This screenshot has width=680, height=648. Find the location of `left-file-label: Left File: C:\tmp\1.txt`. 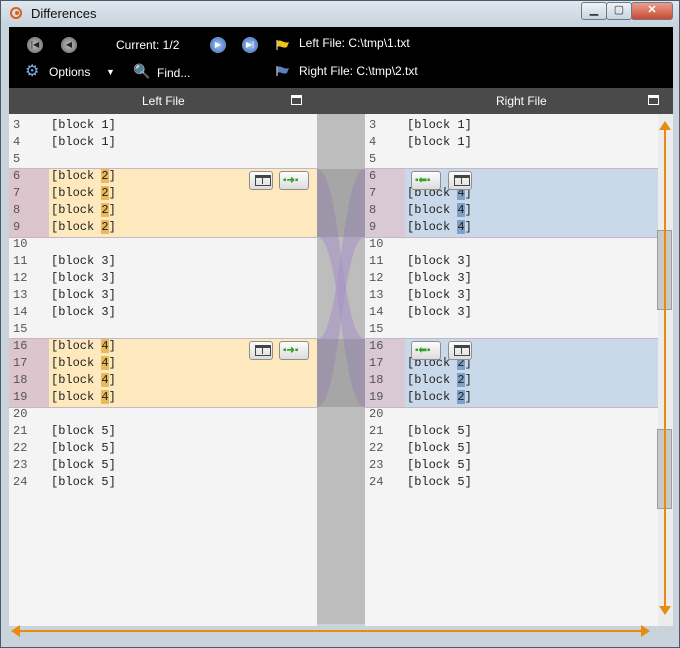

left-file-label: Left File: C:\tmp\1.txt is located at coordinates (354, 43).